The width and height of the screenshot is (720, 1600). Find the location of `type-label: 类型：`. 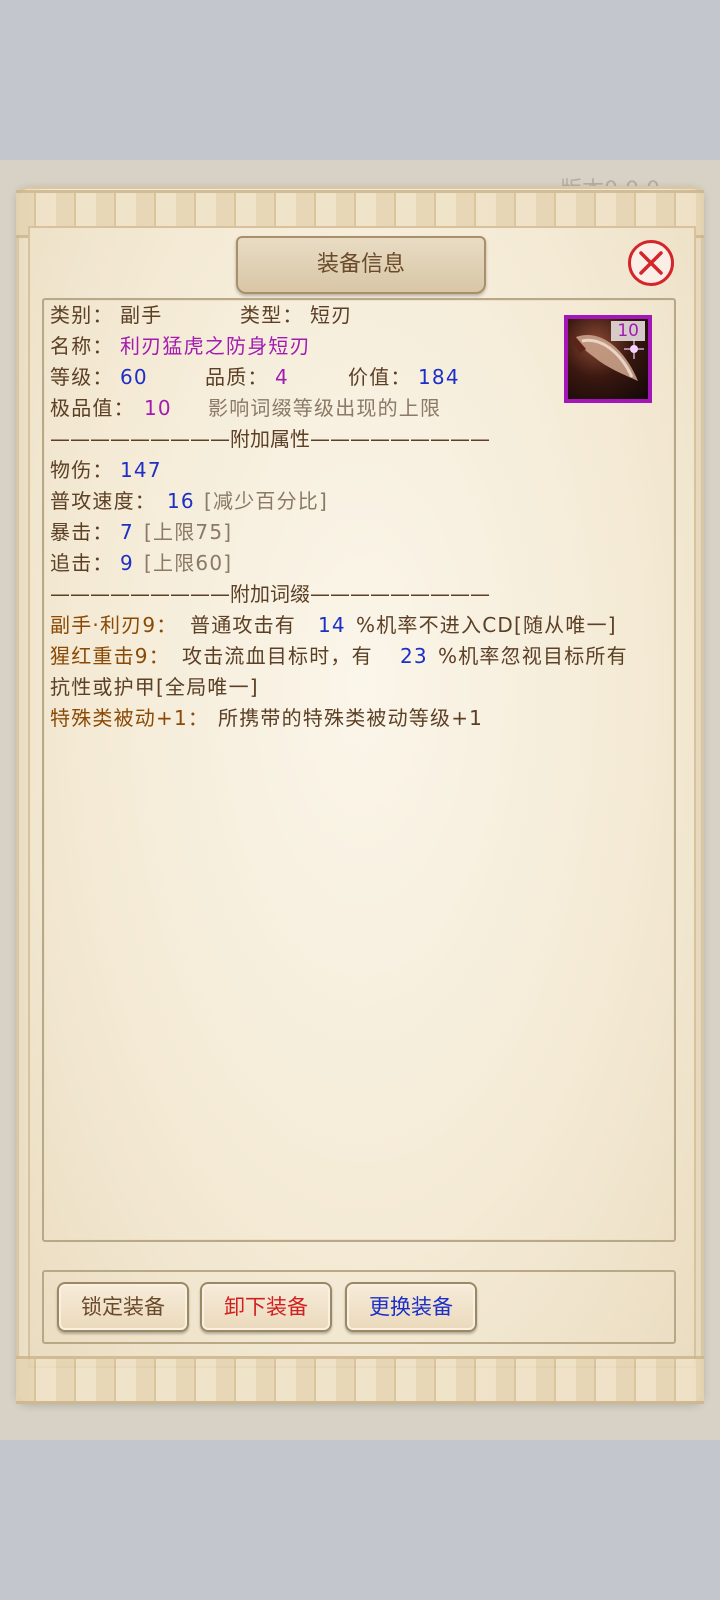

type-label: 类型： is located at coordinates (272, 315).